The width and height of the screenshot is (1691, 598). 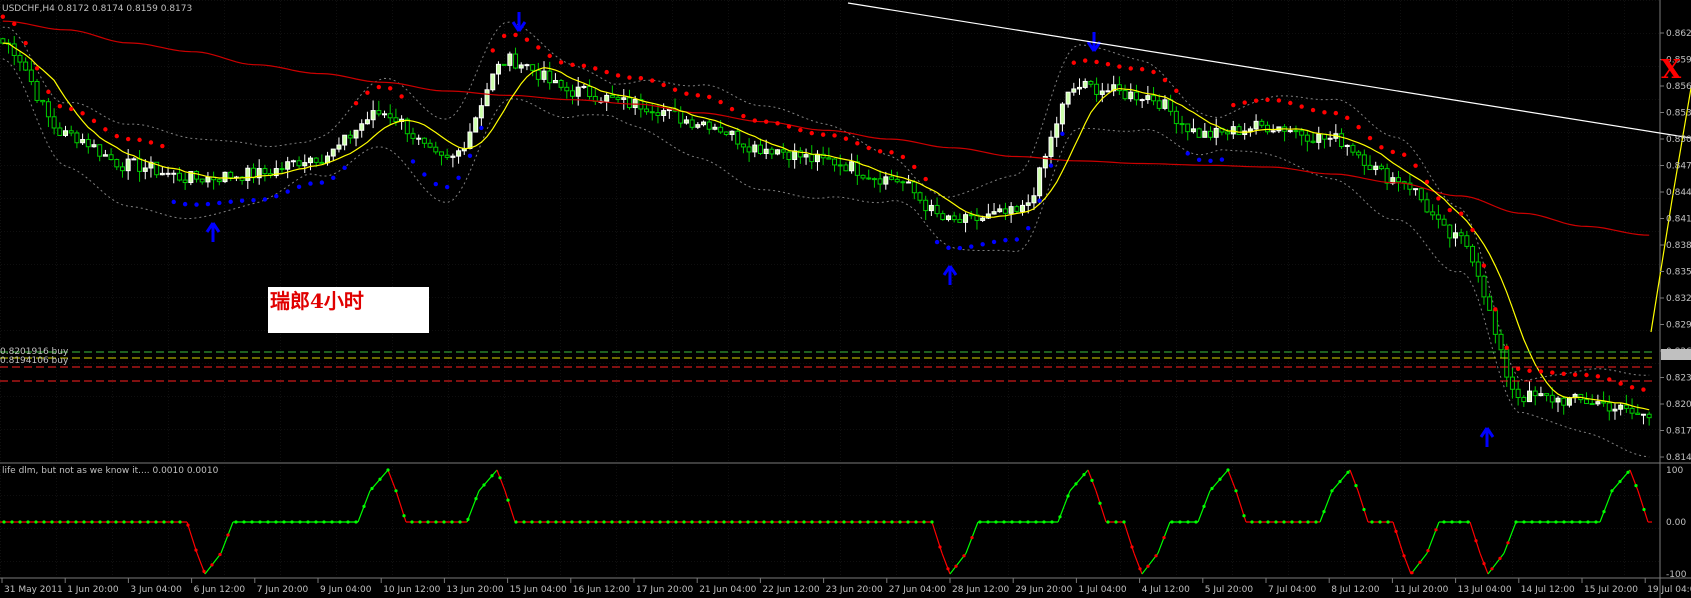 What do you see at coordinates (1292, 590) in the screenshot?
I see `time-tick-label: 7 Jul 04:00` at bounding box center [1292, 590].